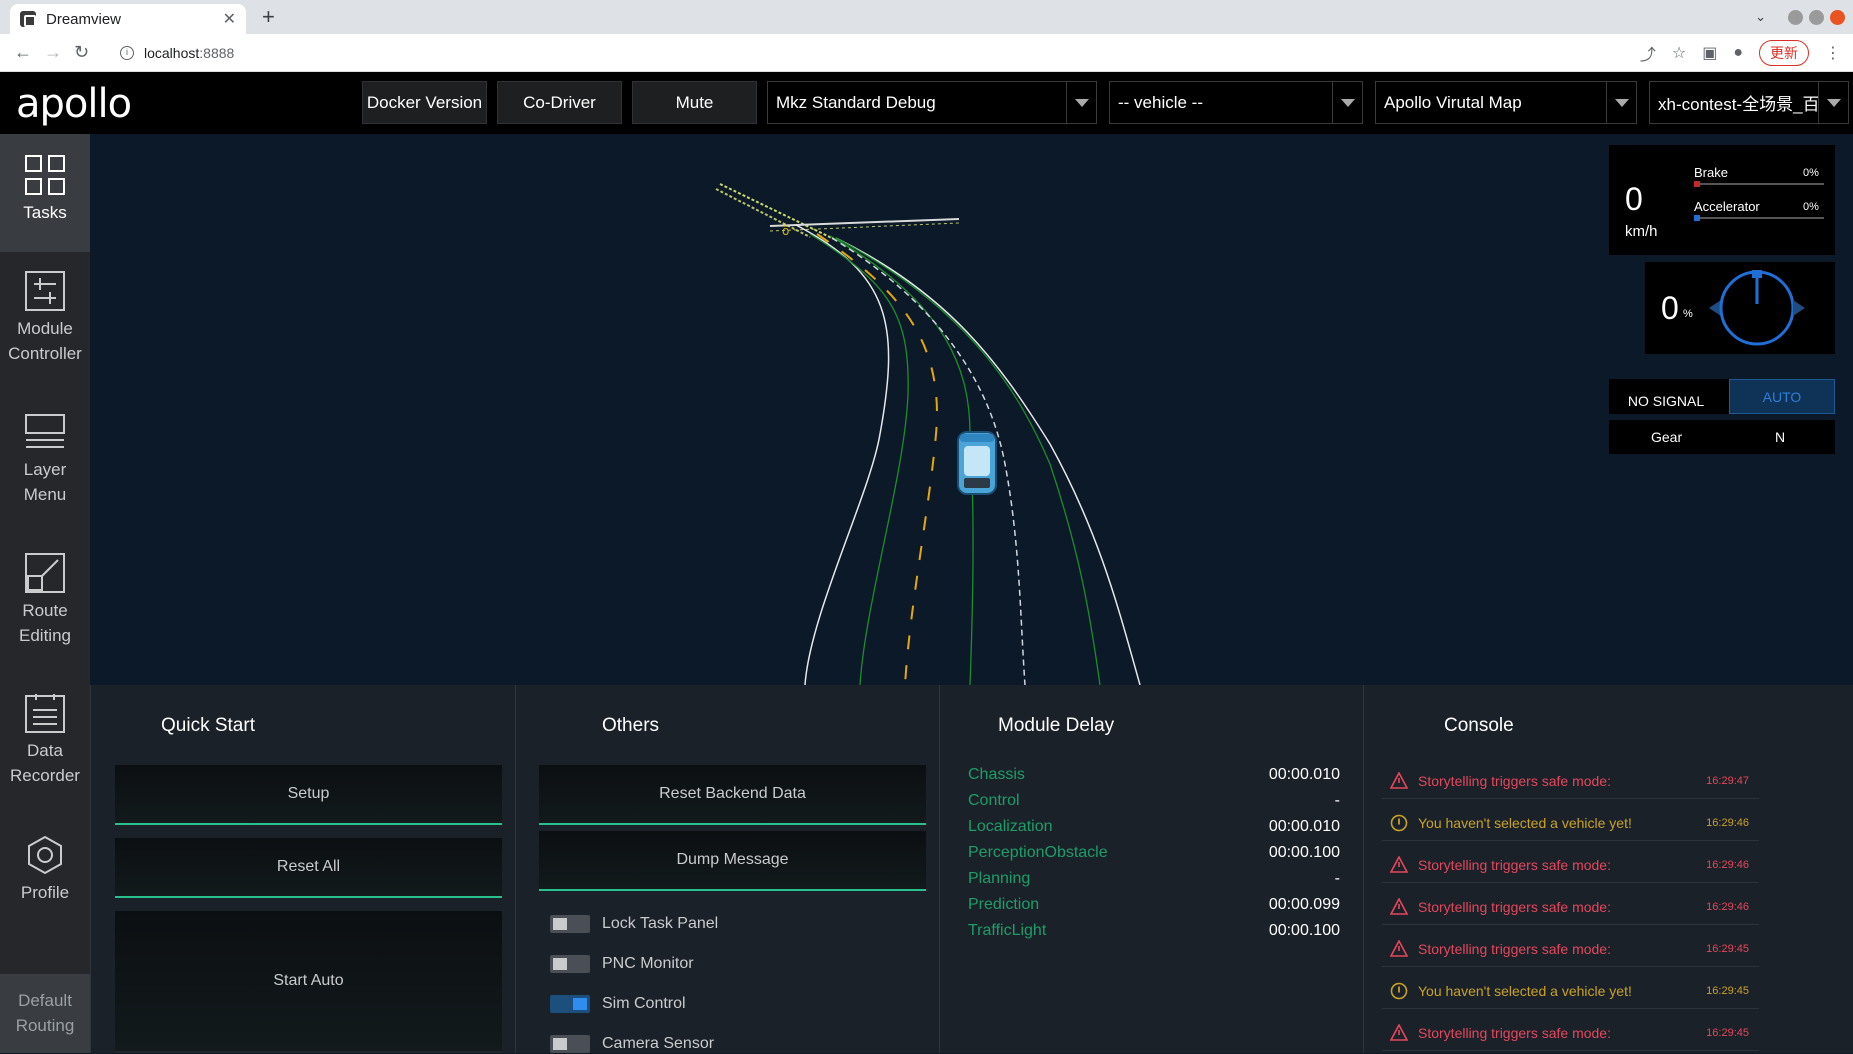 The height and width of the screenshot is (1054, 1853). What do you see at coordinates (1570, 949) in the screenshot?
I see `console-row: Storytelling triggers safe mode: 16:29:45` at bounding box center [1570, 949].